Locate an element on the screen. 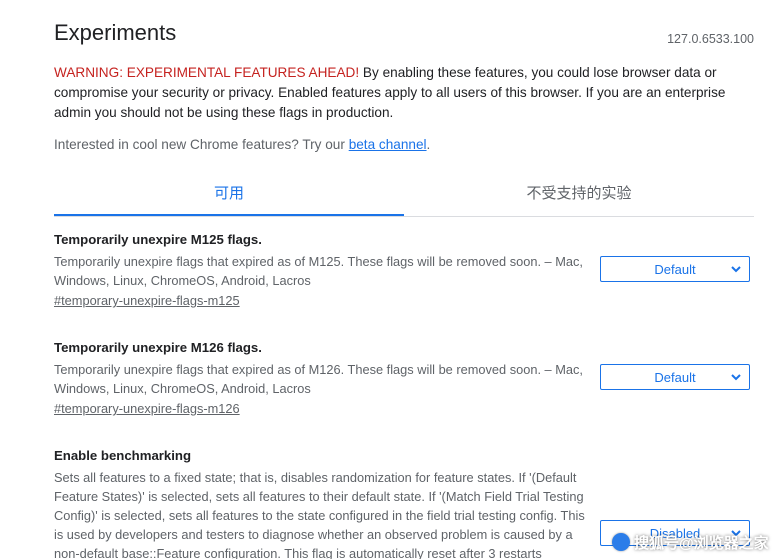  flag-permalink: #temporary-unexpire-flags-m126 is located at coordinates (147, 408).